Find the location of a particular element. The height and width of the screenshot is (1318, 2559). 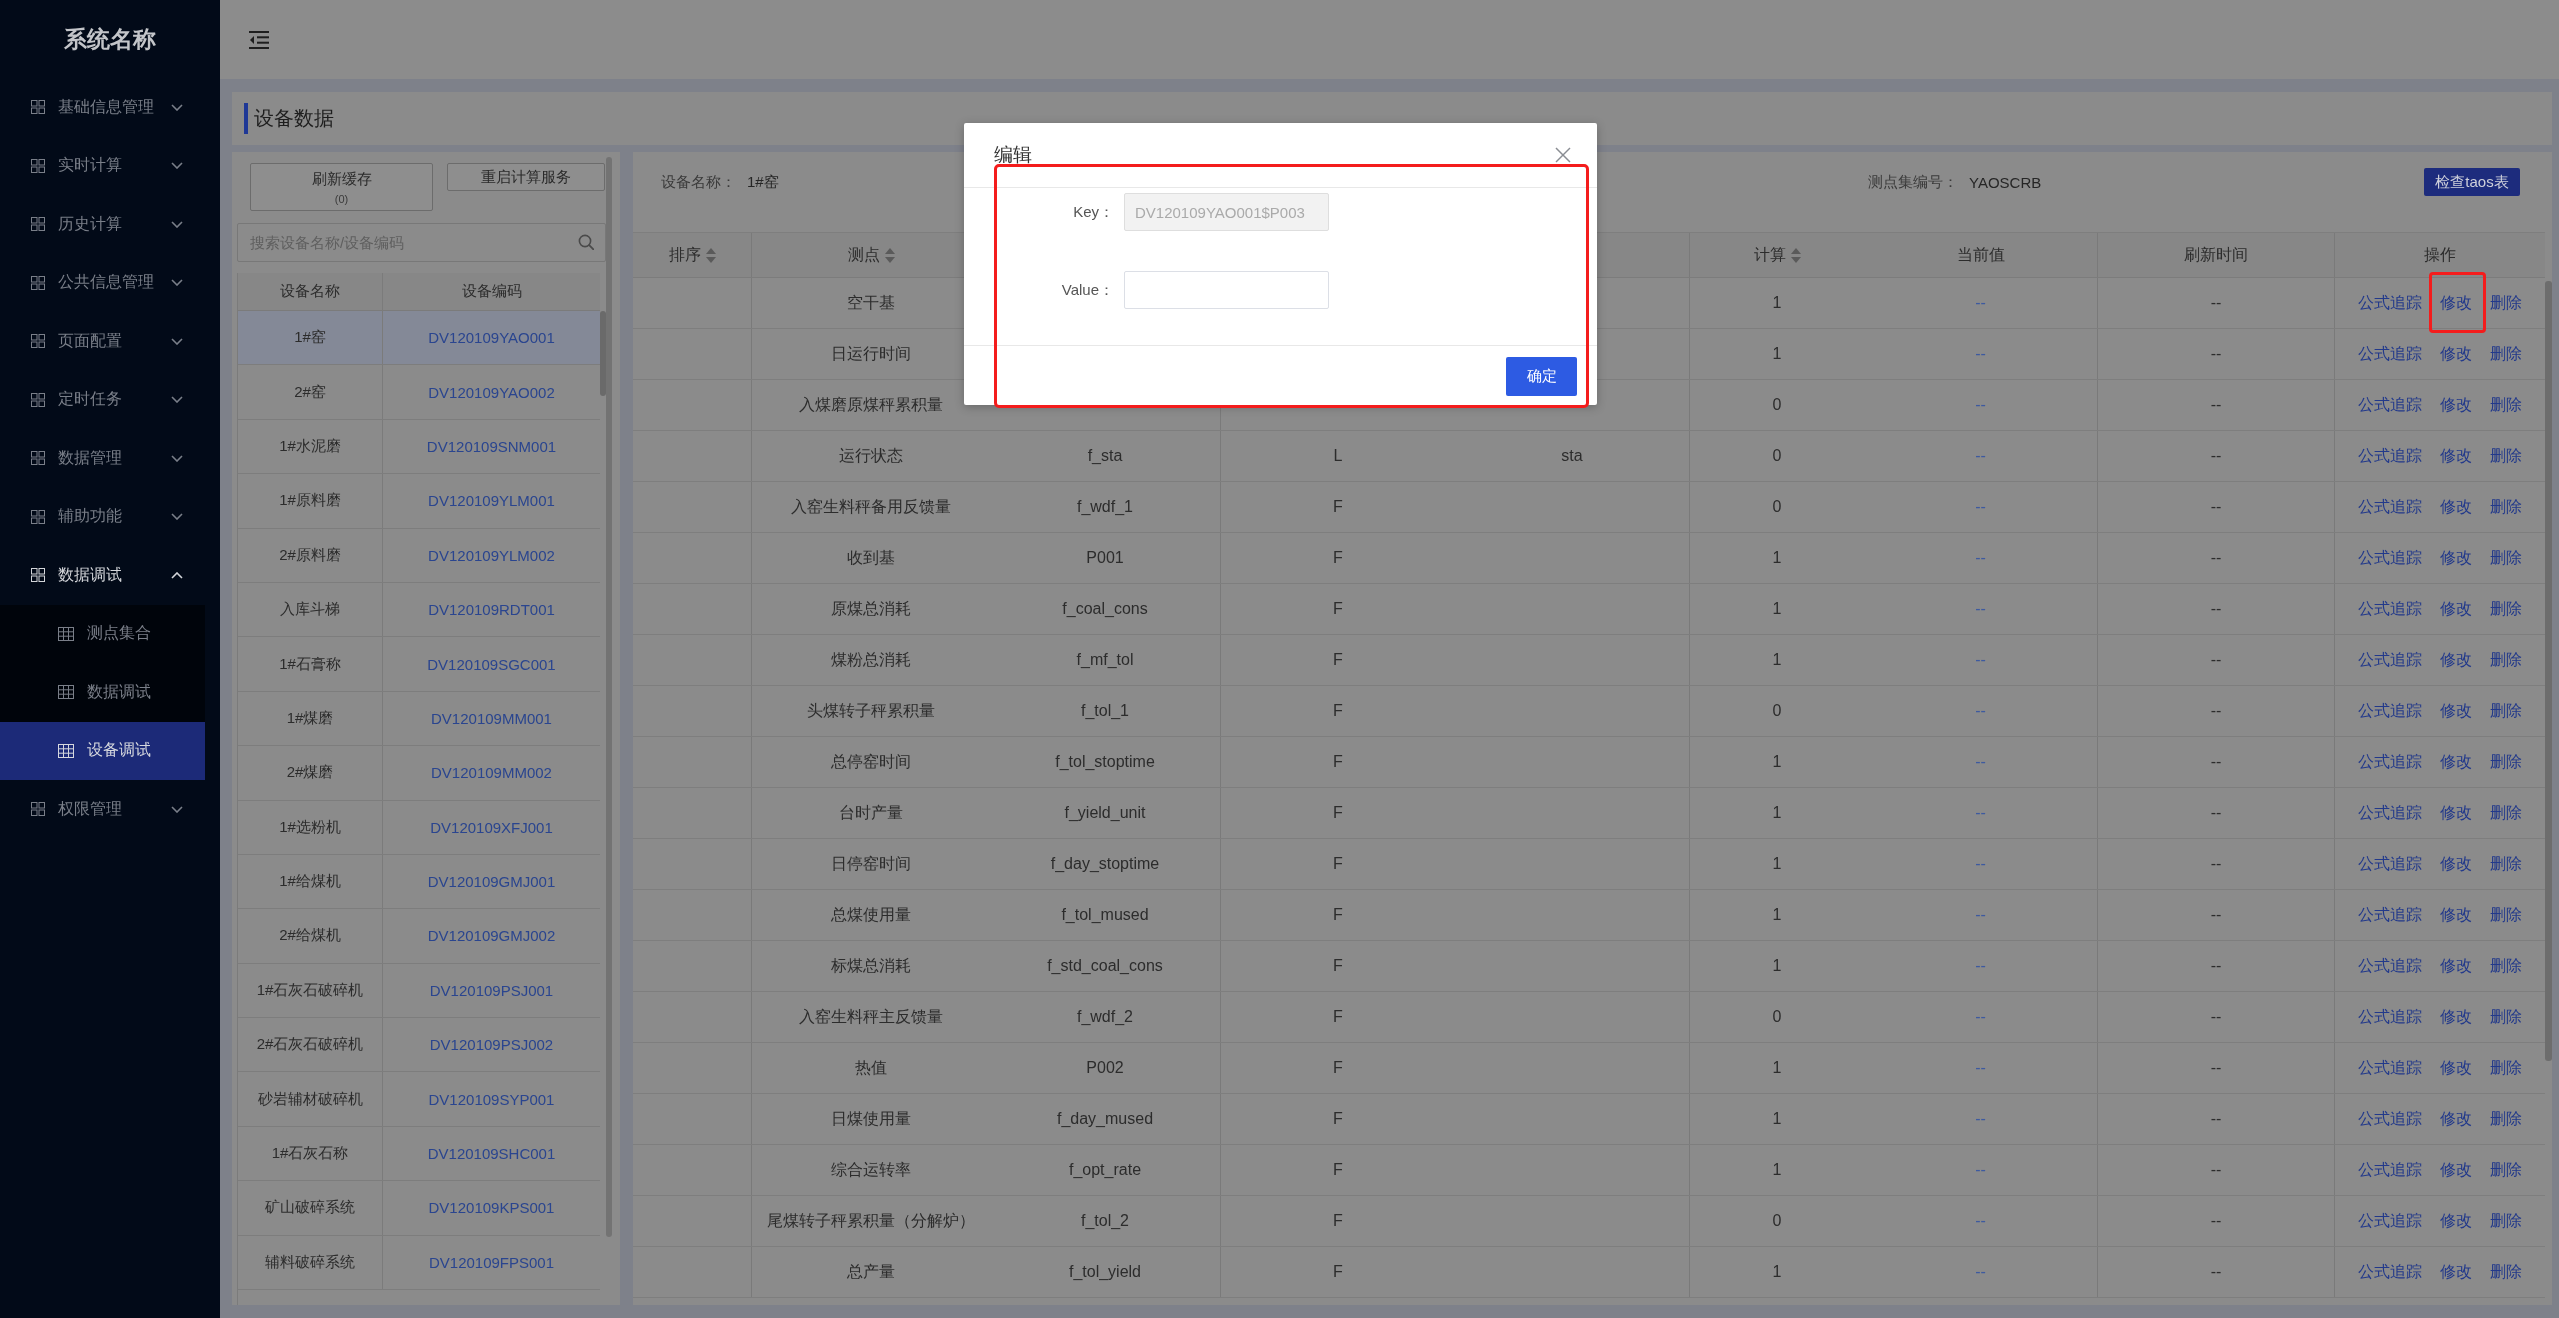

table-row: 1#窑 DV120109YAO001 is located at coordinates (419, 338).